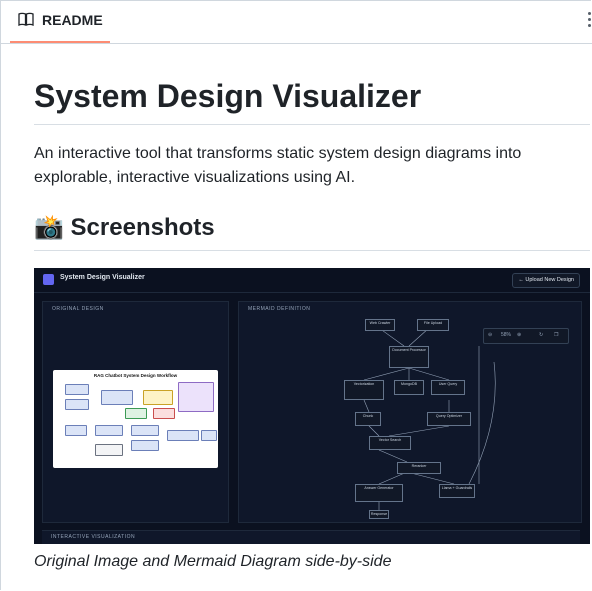  I want to click on book-icon, so click(26, 19).